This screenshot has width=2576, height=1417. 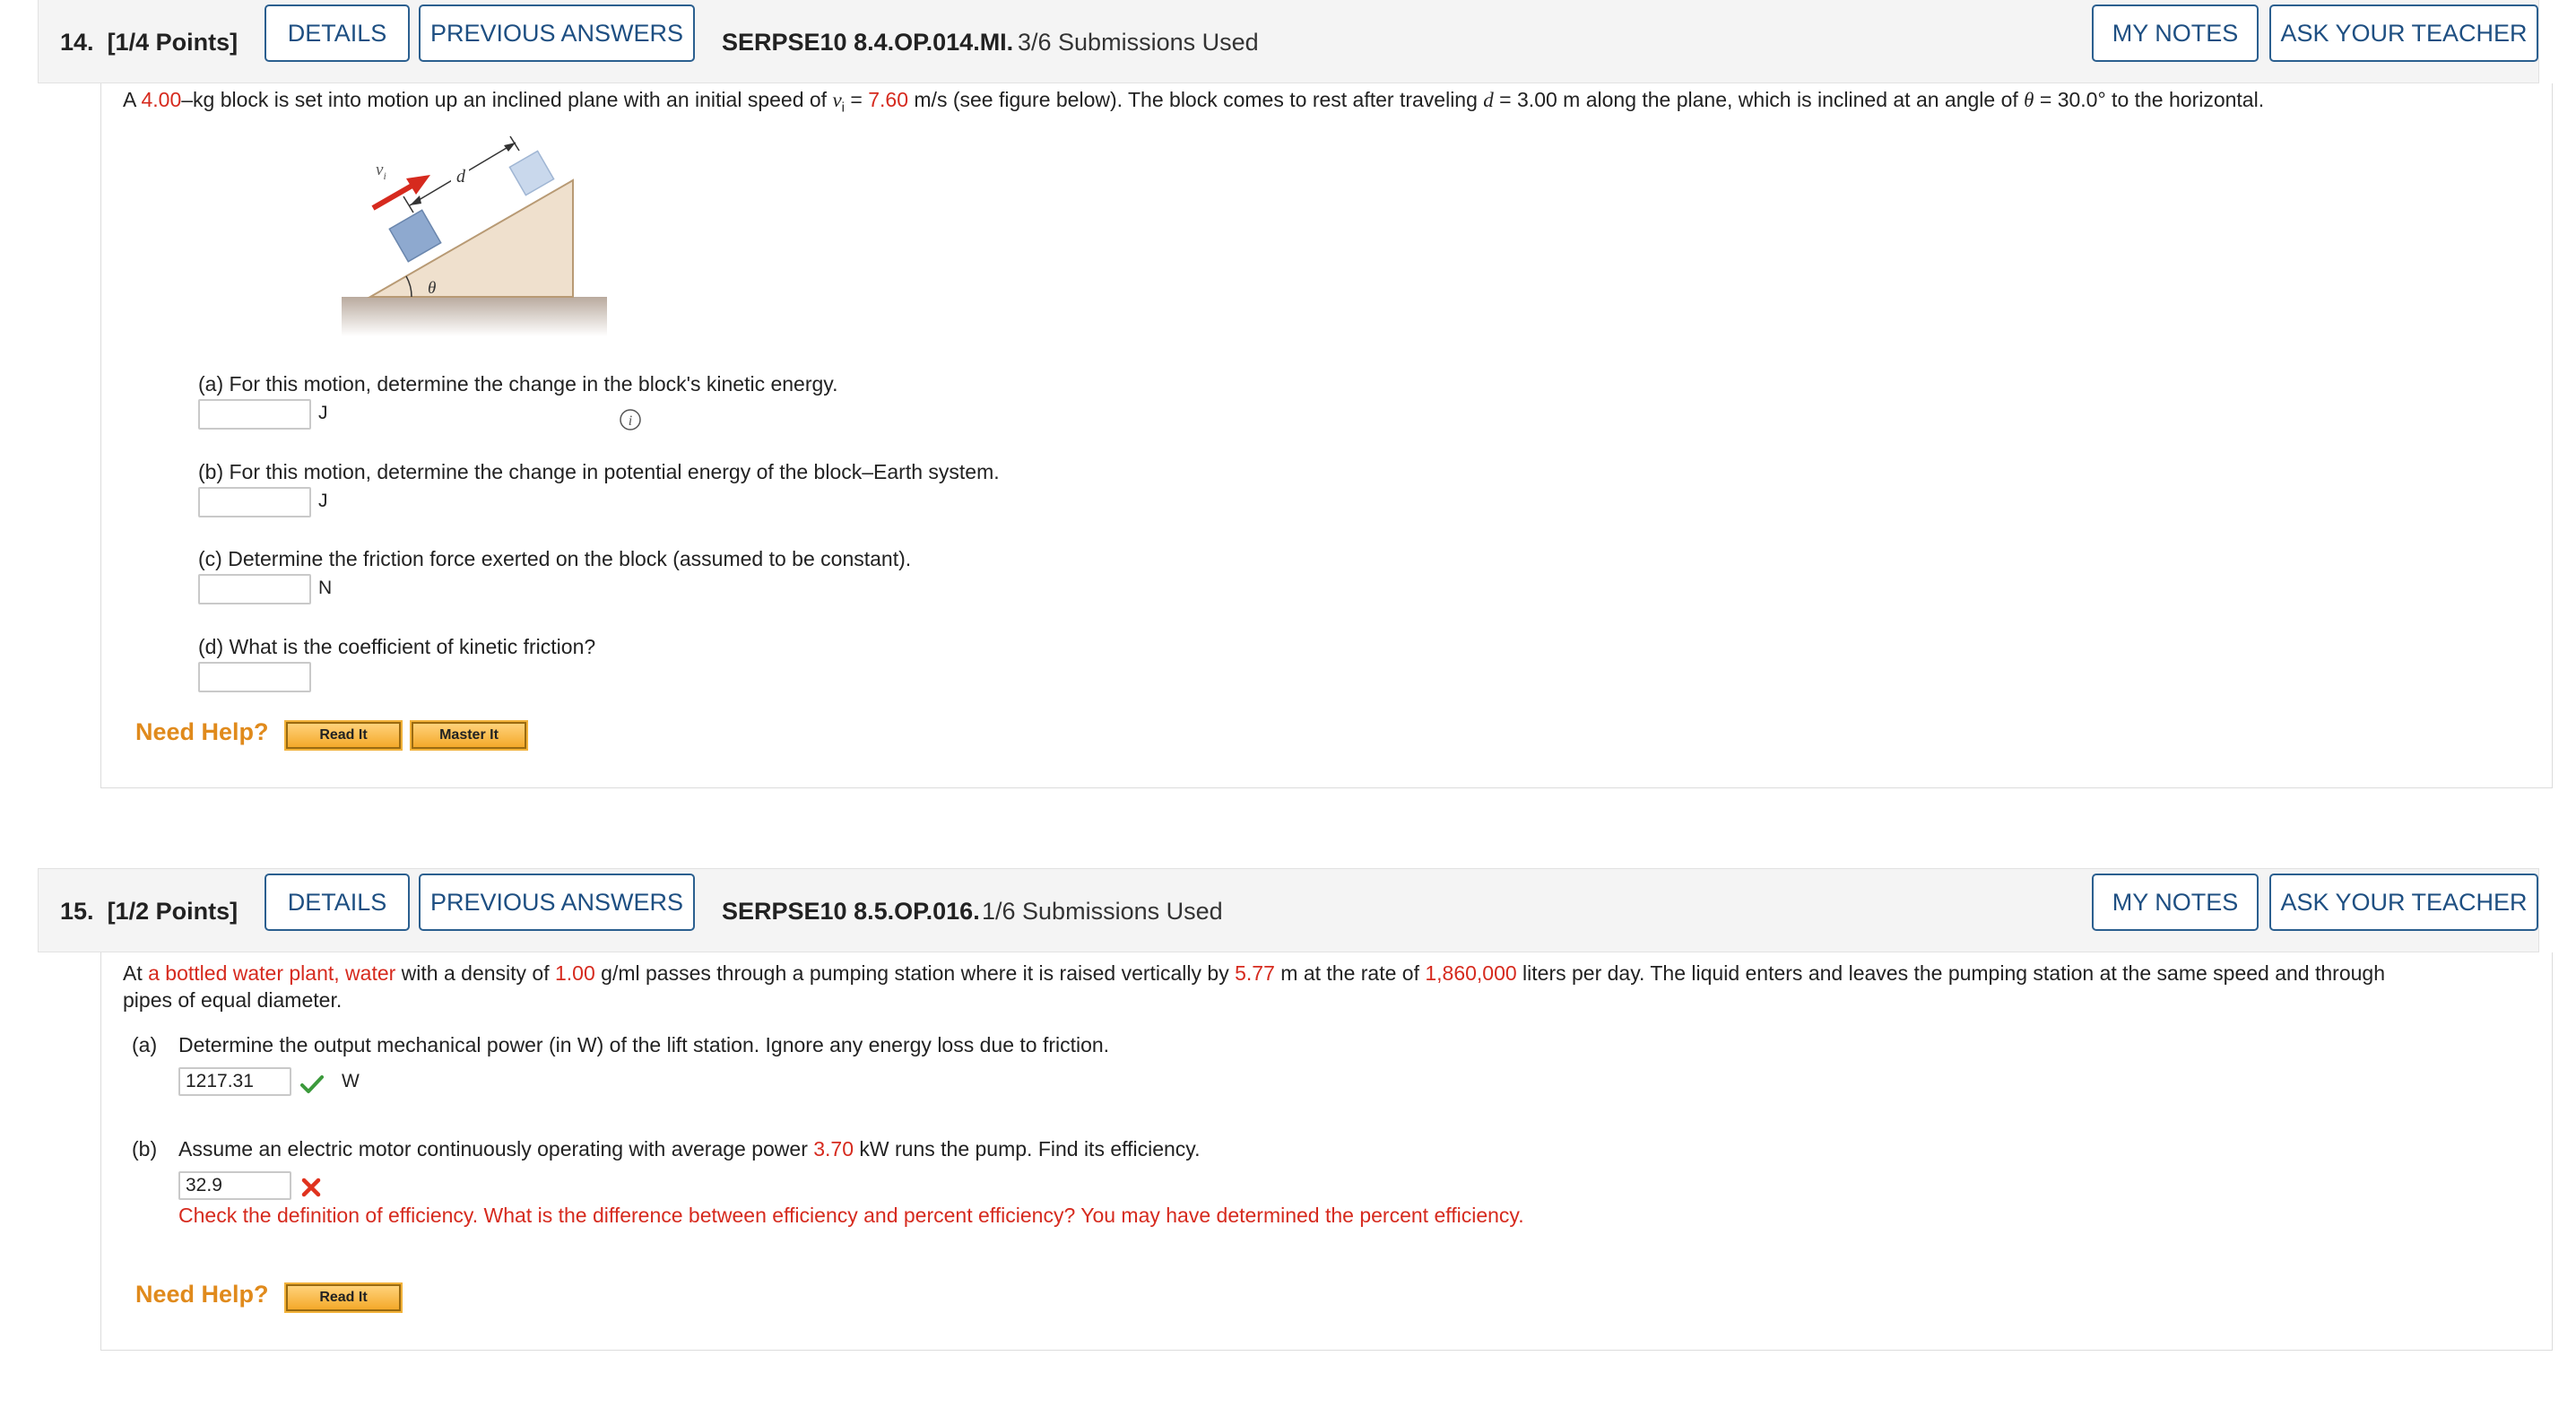 I want to click on question-code: SERPSE10 8.4.OP.014.MI., so click(x=868, y=43).